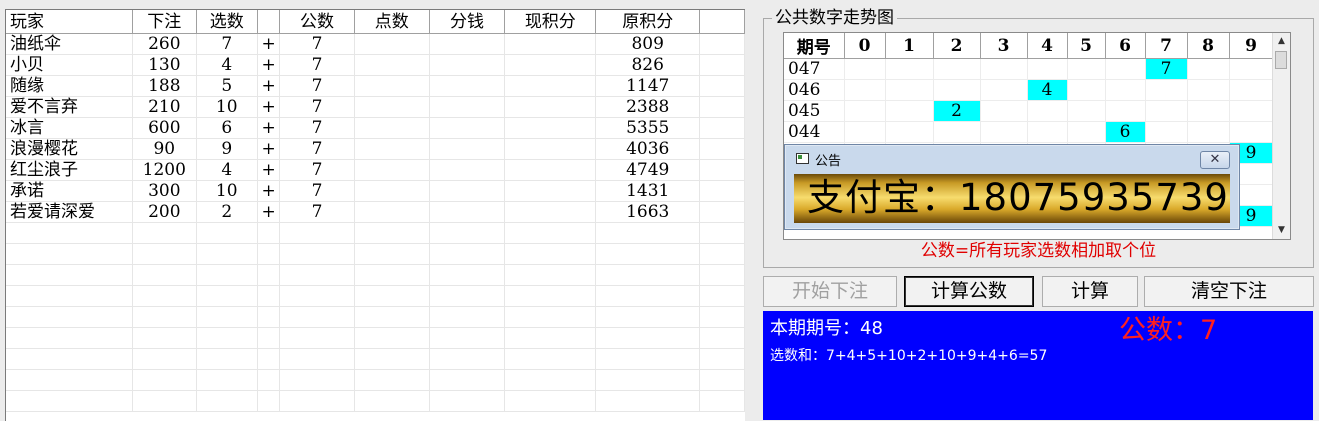 This screenshot has width=1319, height=421. I want to click on table-cell: 油纸伞, so click(69, 44).